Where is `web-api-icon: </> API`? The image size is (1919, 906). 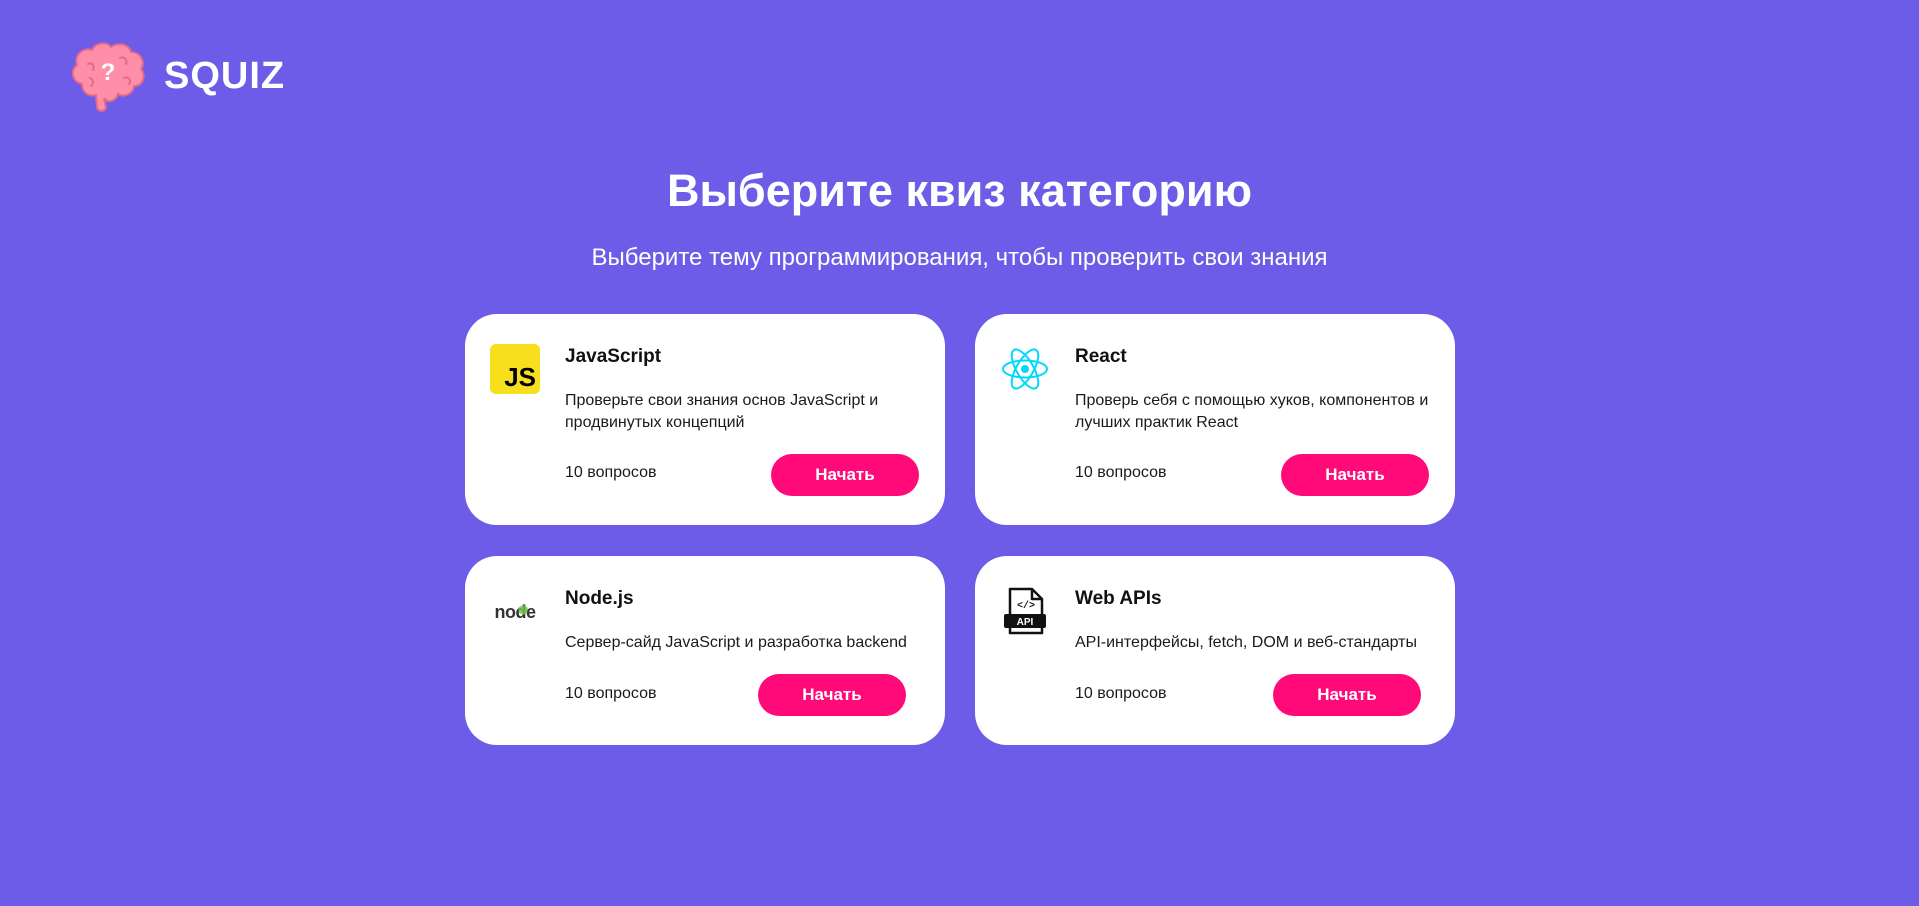 web-api-icon: </> API is located at coordinates (1025, 611).